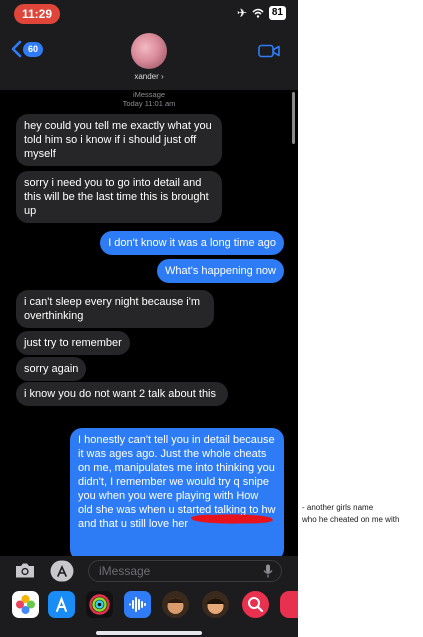 The width and height of the screenshot is (423, 637). I want to click on conversation-header: 60 xander ›, so click(149, 59).